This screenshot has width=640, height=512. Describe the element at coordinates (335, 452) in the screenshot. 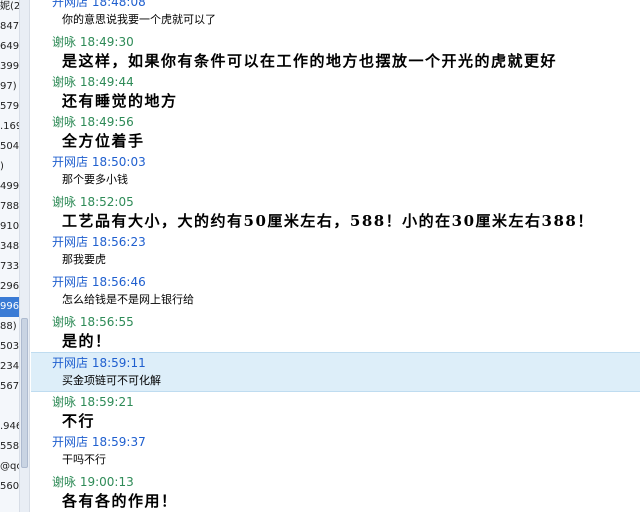

I see `chat-message: 开网店 18:59:37 干吗不行` at that location.